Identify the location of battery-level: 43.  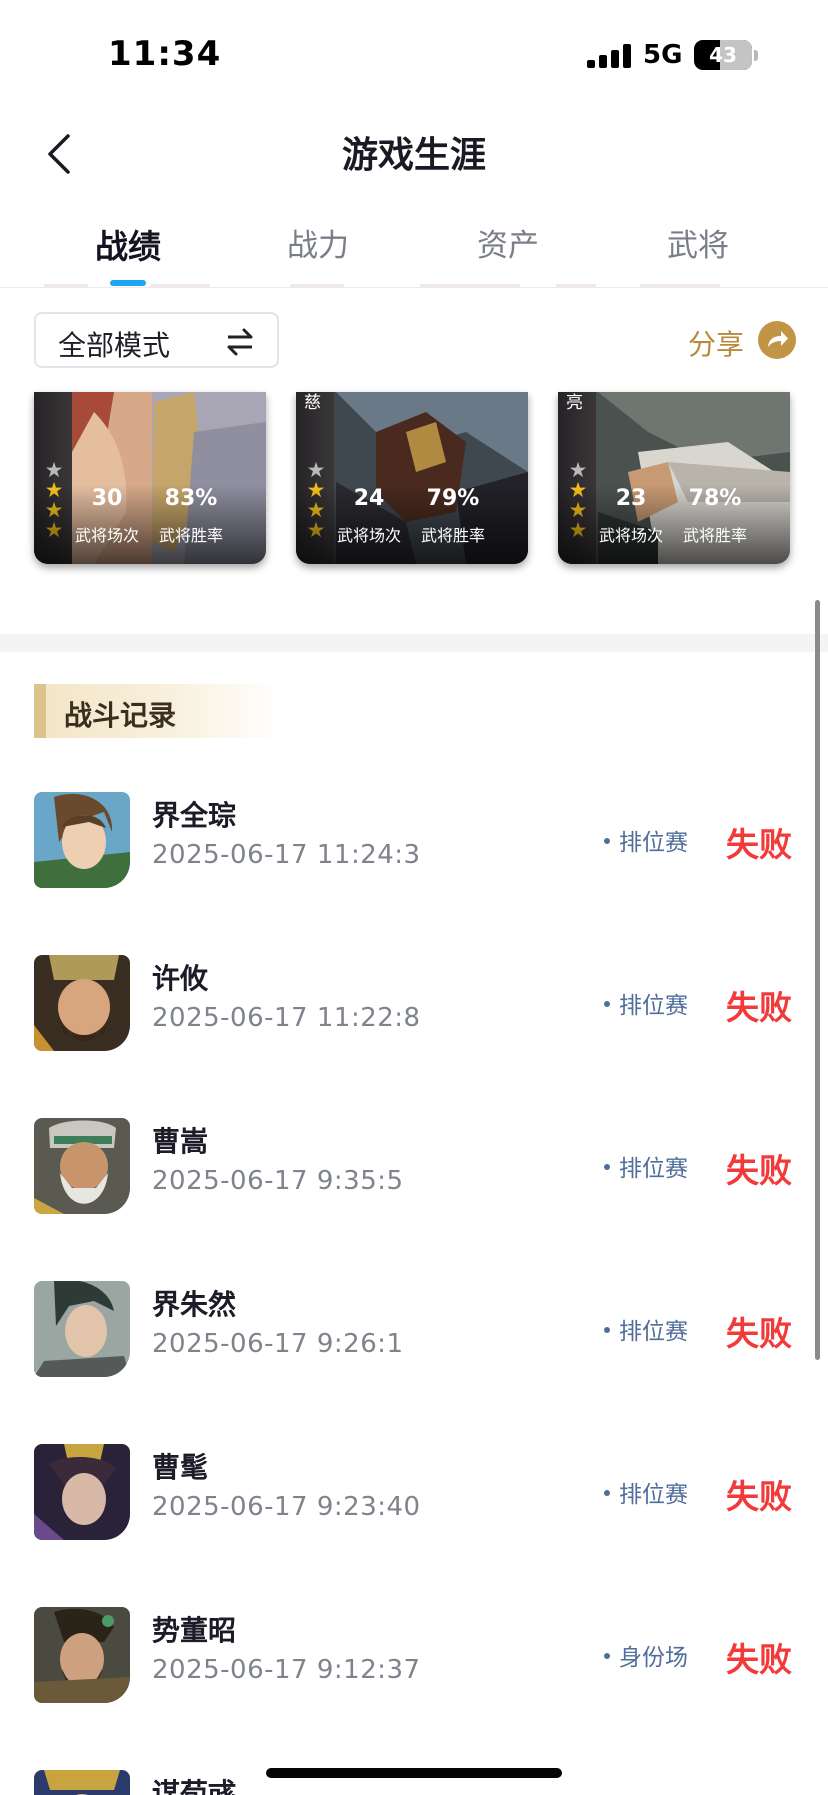
(723, 55).